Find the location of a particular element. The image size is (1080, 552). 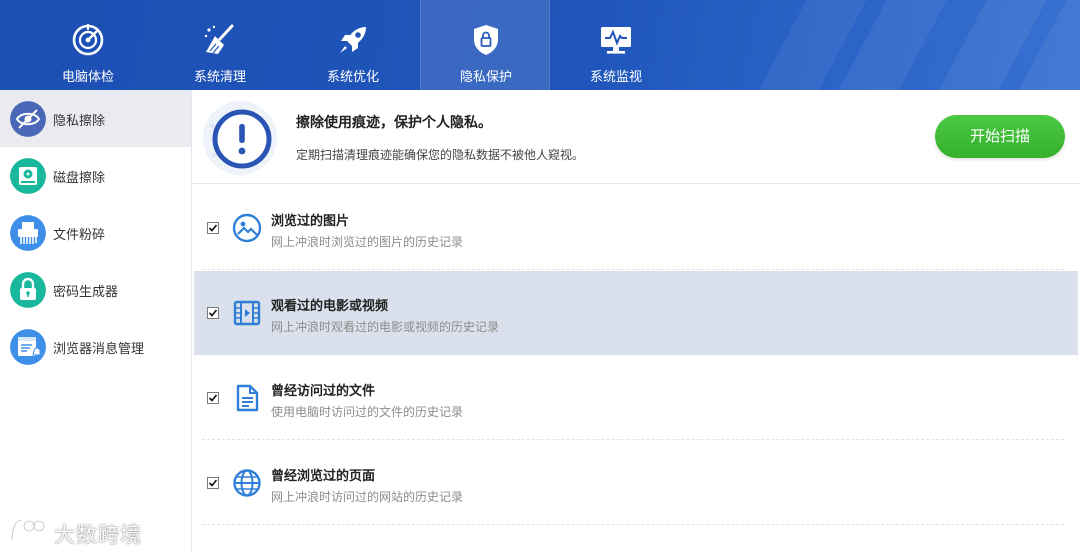

tab-label: 系统优化 is located at coordinates (352, 77).